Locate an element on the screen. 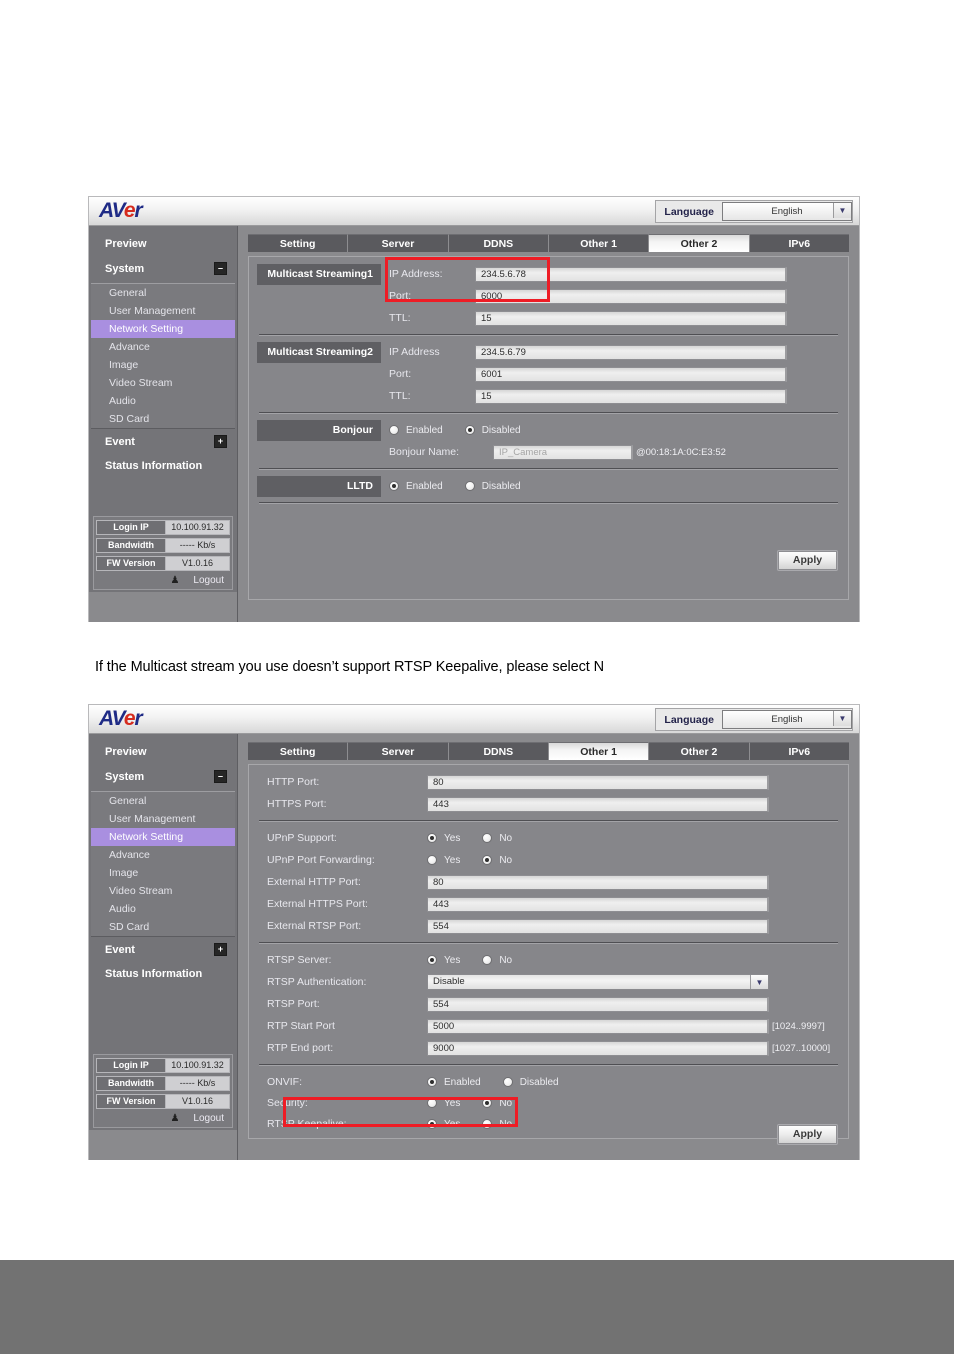 Image resolution: width=954 pixels, height=1354 pixels. sidebar-item-status-information: Status Information is located at coordinates (163, 466).